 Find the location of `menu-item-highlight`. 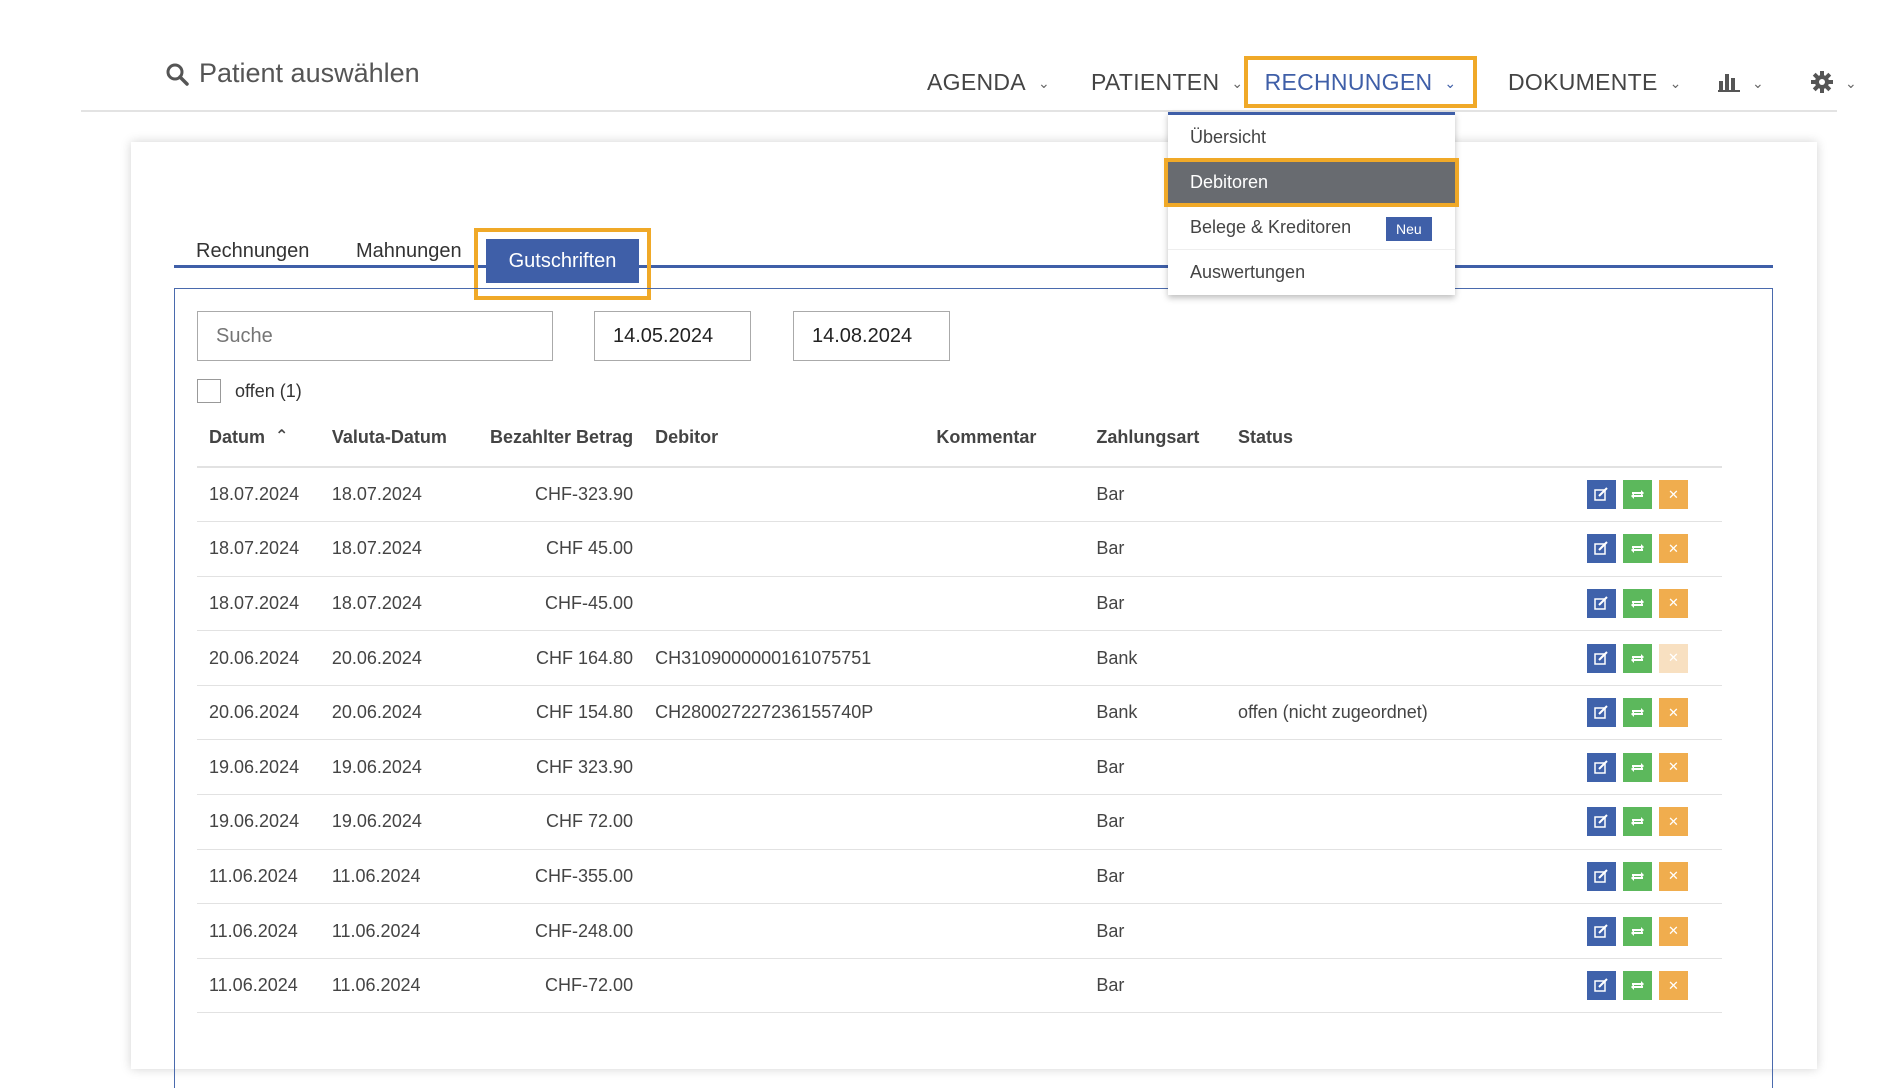

menu-item-highlight is located at coordinates (1311, 182).